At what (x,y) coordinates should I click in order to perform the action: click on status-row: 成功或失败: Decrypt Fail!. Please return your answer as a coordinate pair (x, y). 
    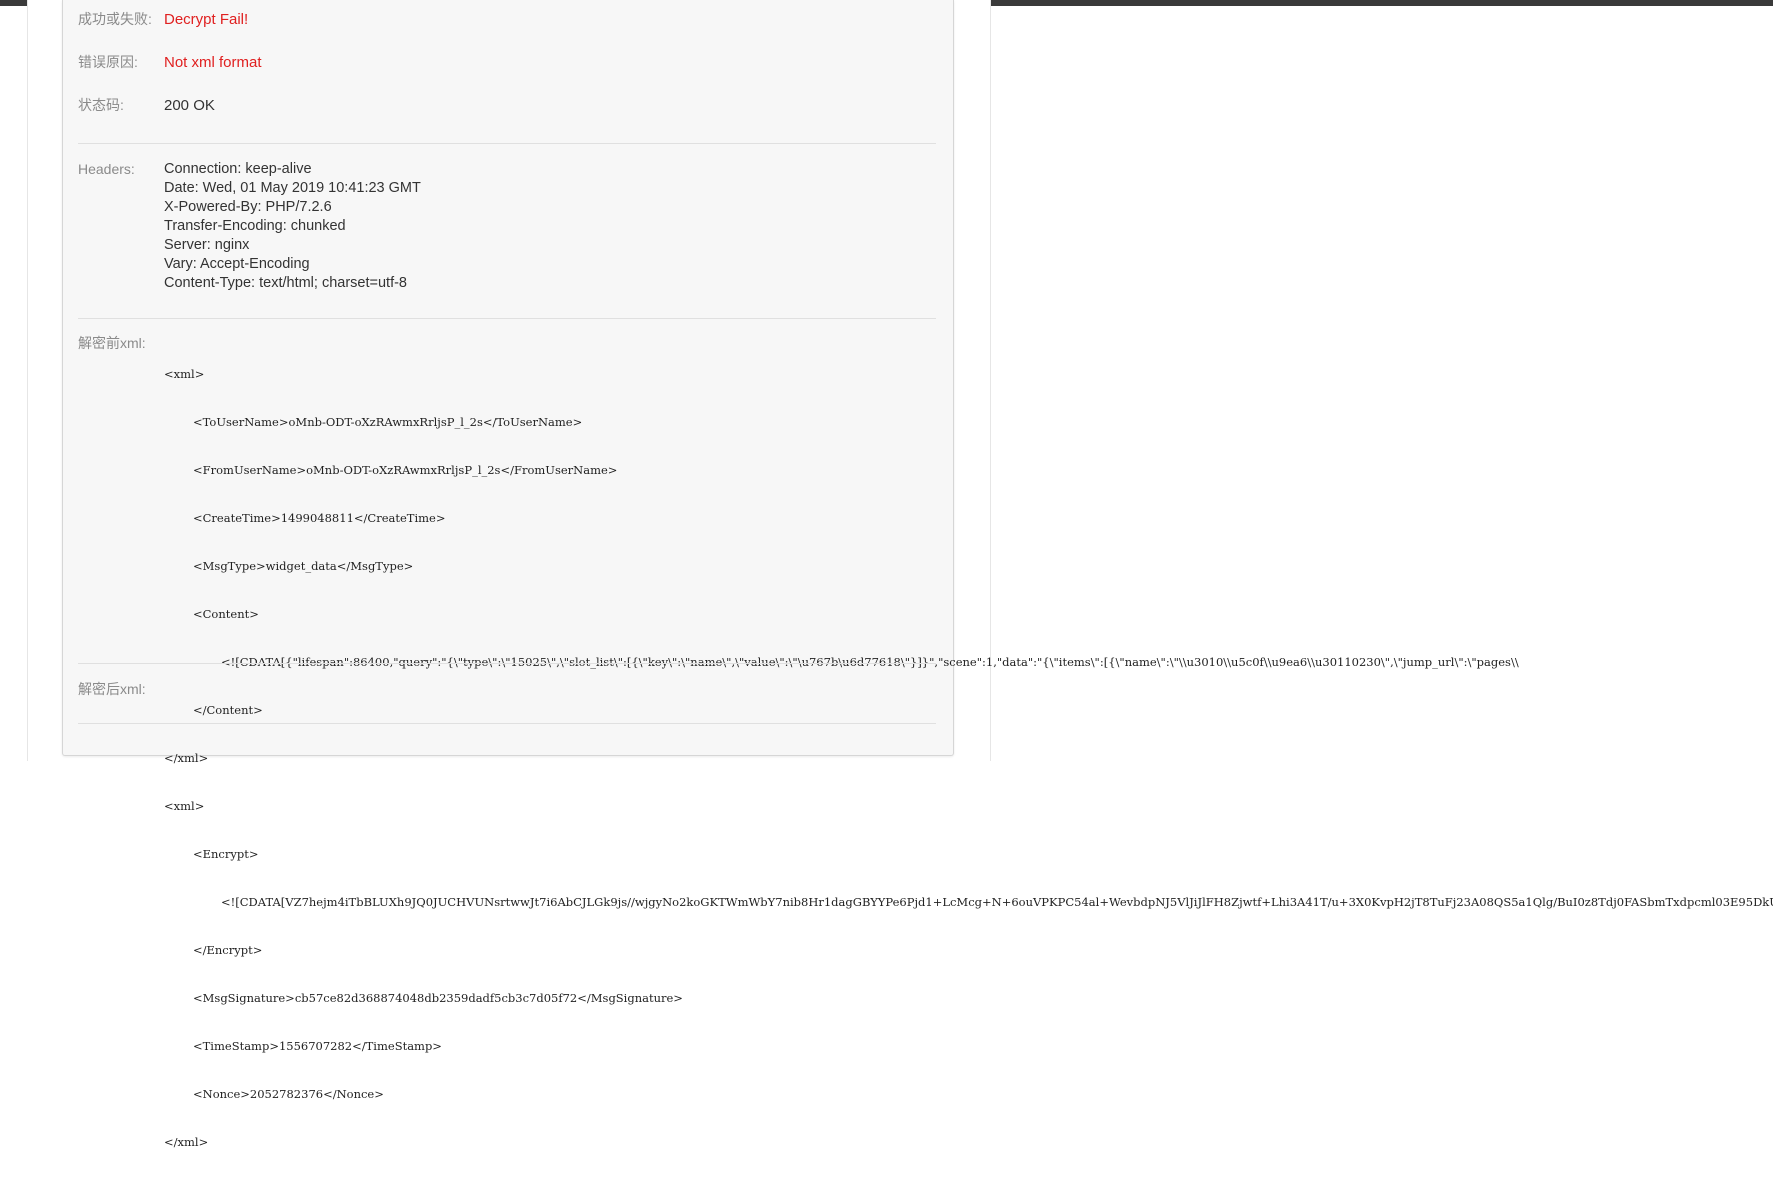
    Looking at the image, I should click on (508, 20).